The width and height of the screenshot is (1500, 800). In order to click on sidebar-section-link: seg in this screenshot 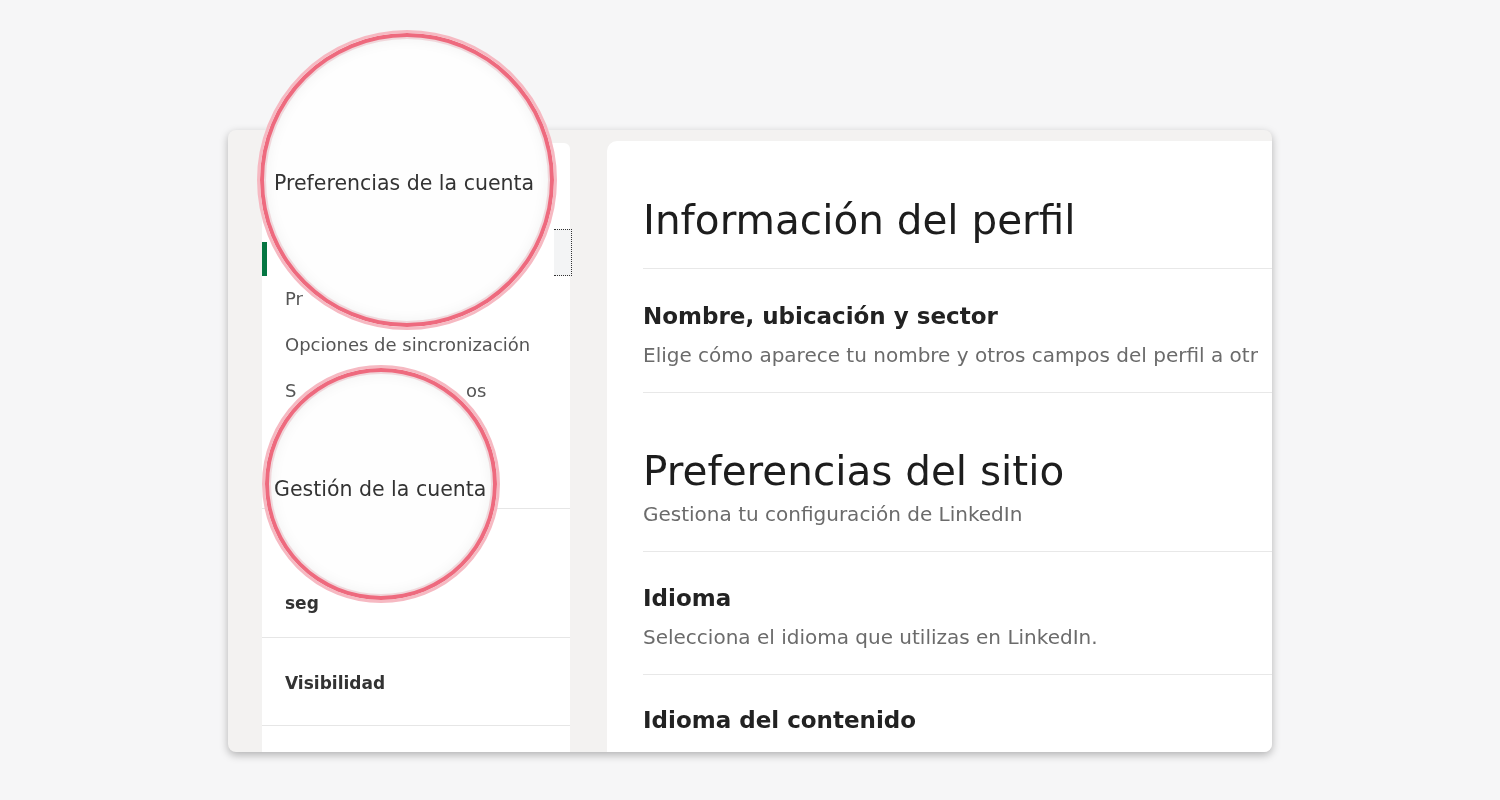, I will do `click(302, 603)`.